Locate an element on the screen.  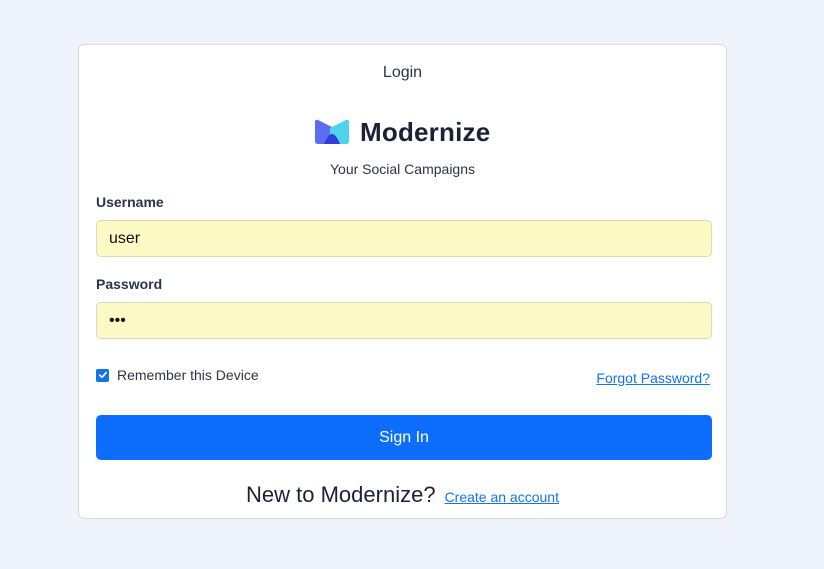
brand: Modernize is located at coordinates (402, 132).